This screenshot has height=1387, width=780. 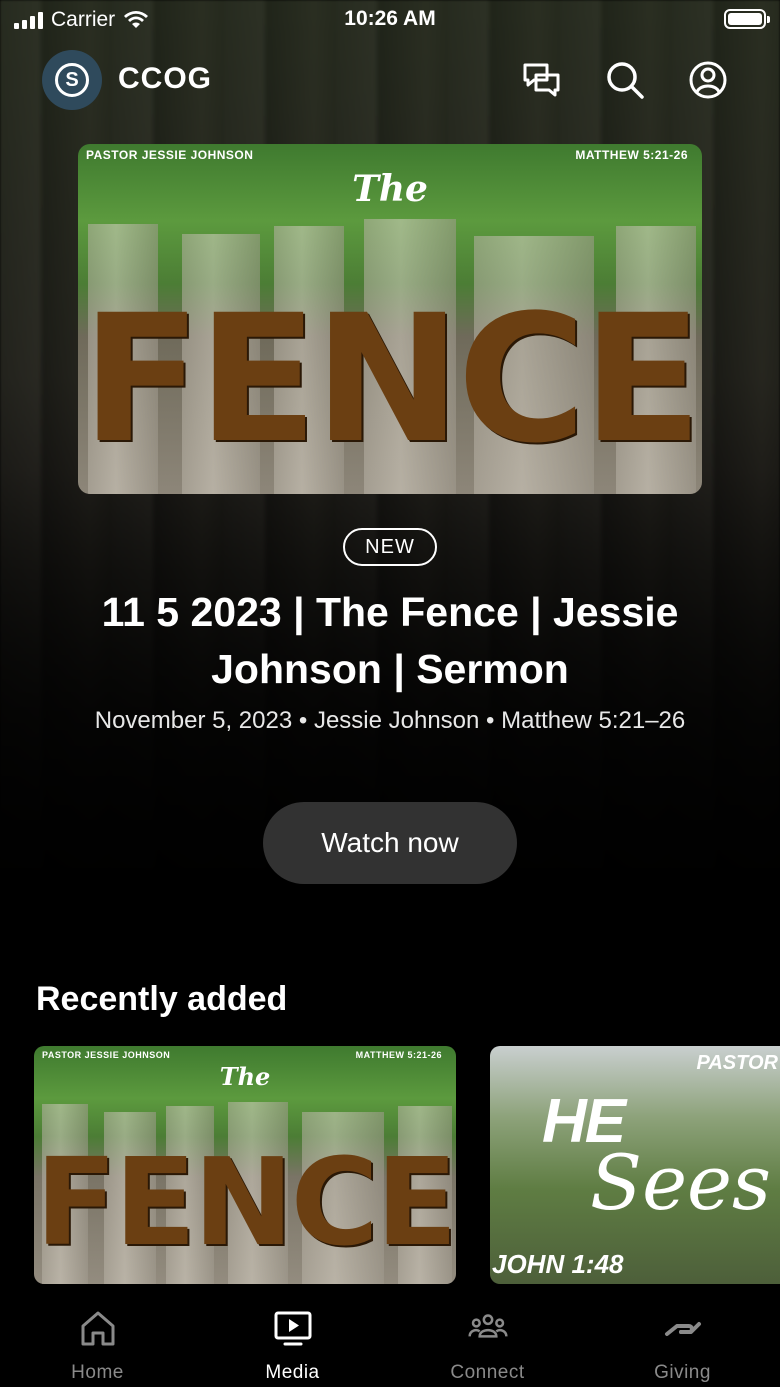 I want to click on media-card: PASTOR HE Sees JOHN 1:48, so click(x=635, y=1165).